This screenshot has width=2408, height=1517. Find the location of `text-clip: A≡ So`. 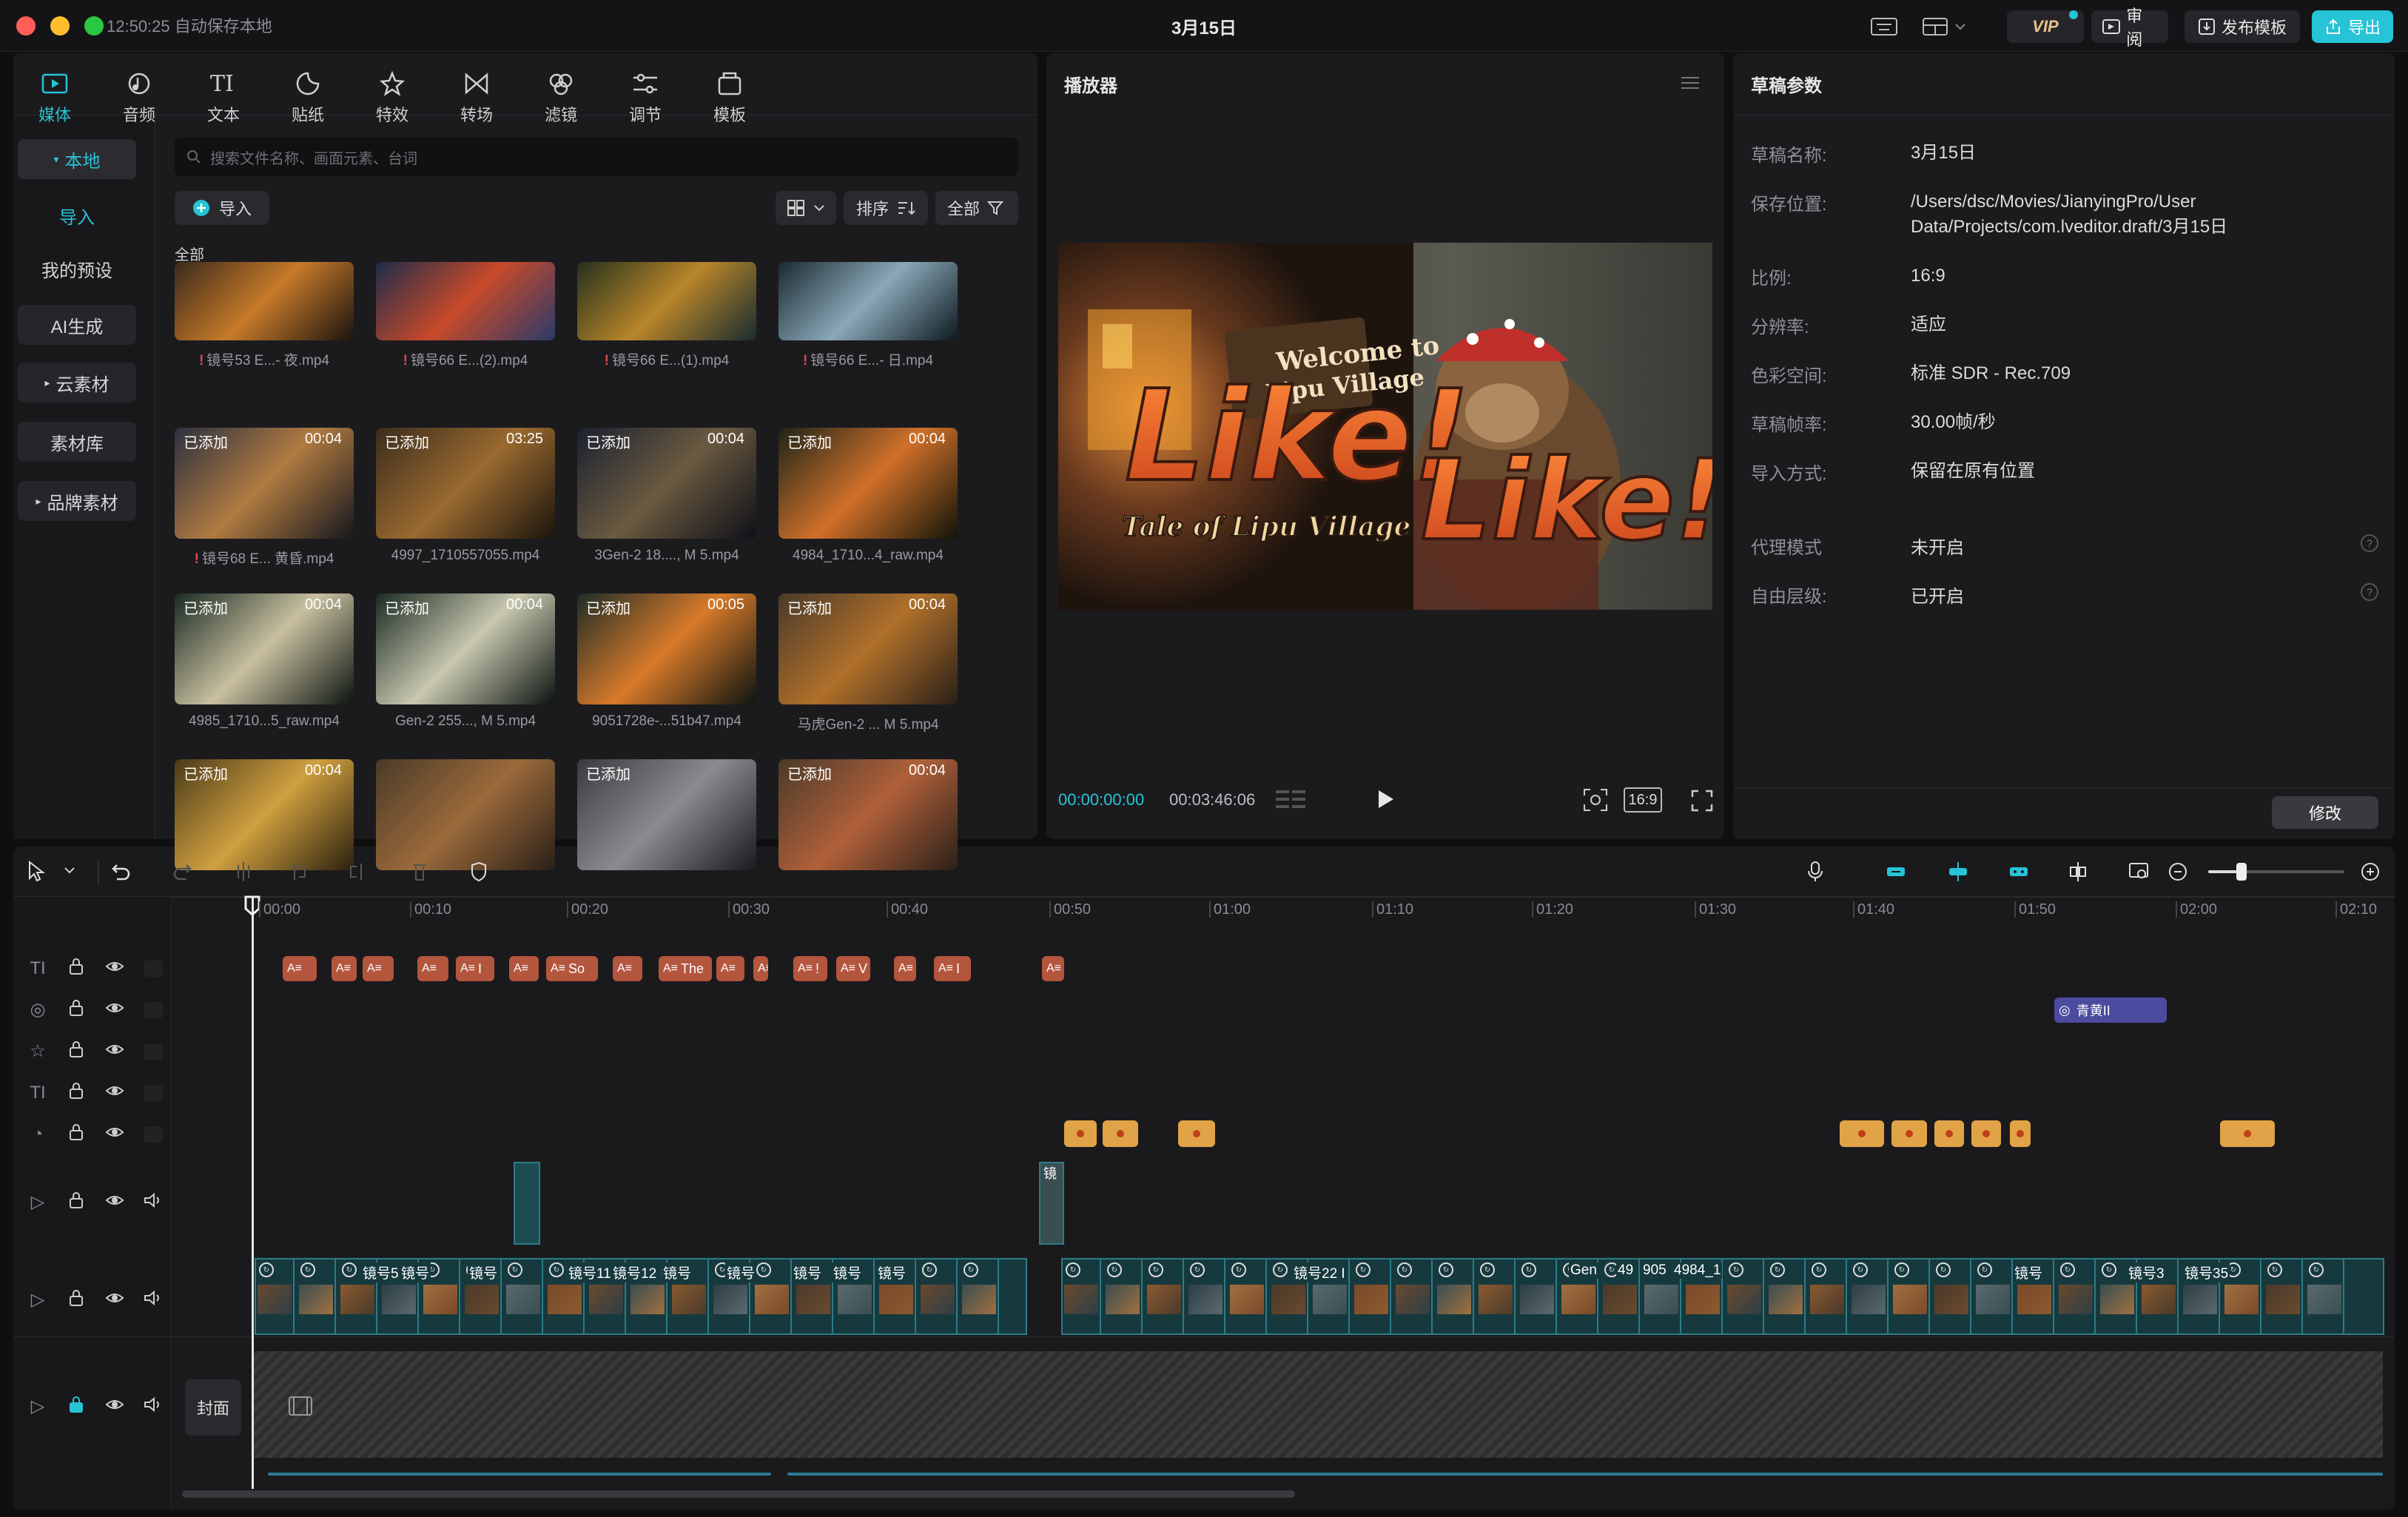

text-clip: A≡ So is located at coordinates (572, 968).